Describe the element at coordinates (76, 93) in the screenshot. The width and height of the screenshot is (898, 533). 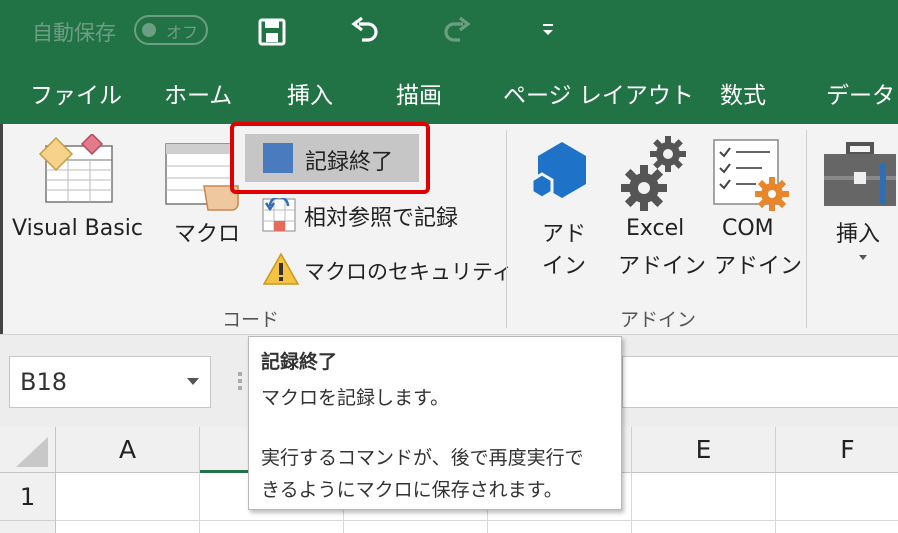
I see `tab-file: ファイル` at that location.